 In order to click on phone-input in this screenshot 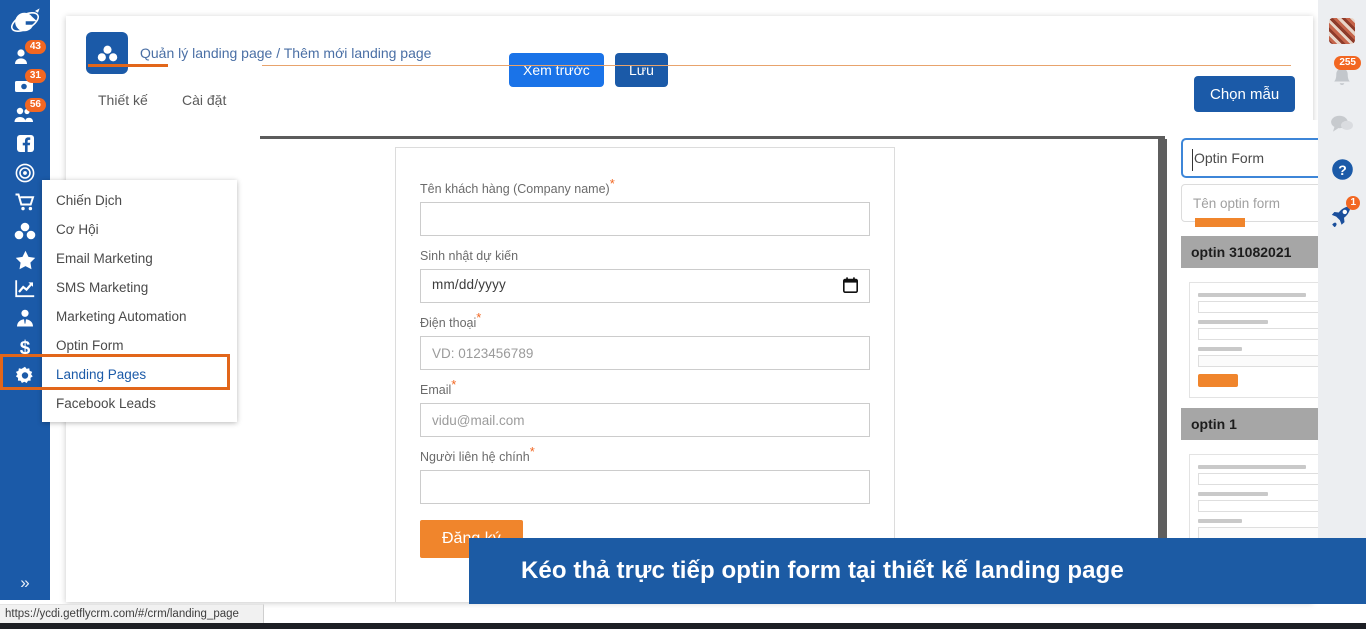, I will do `click(645, 353)`.